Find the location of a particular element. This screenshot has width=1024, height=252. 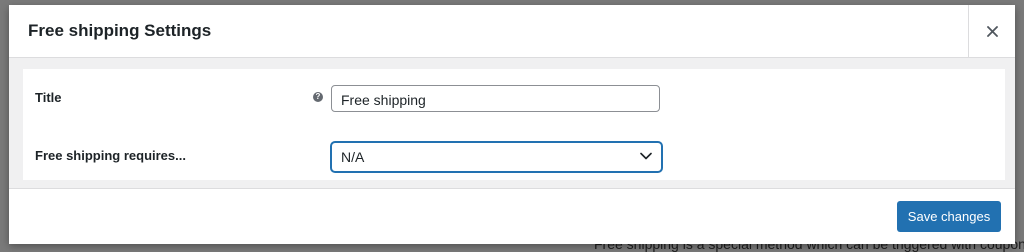

title-label: Title is located at coordinates (48, 97).